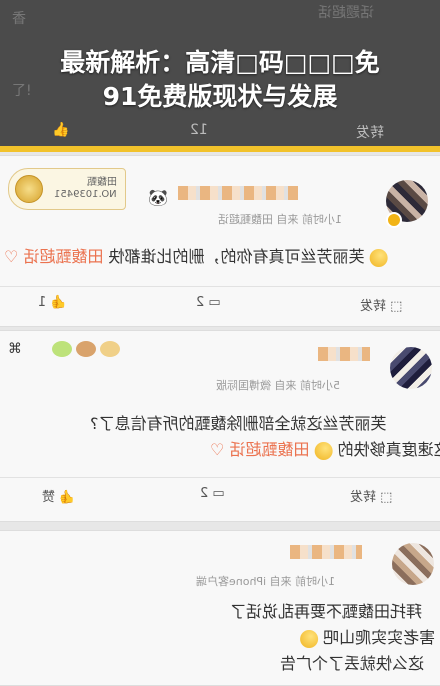 This screenshot has height=686, width=440. What do you see at coordinates (280, 219) in the screenshot?
I see `post-meta: 1小时前 来自 田馥甄超话` at bounding box center [280, 219].